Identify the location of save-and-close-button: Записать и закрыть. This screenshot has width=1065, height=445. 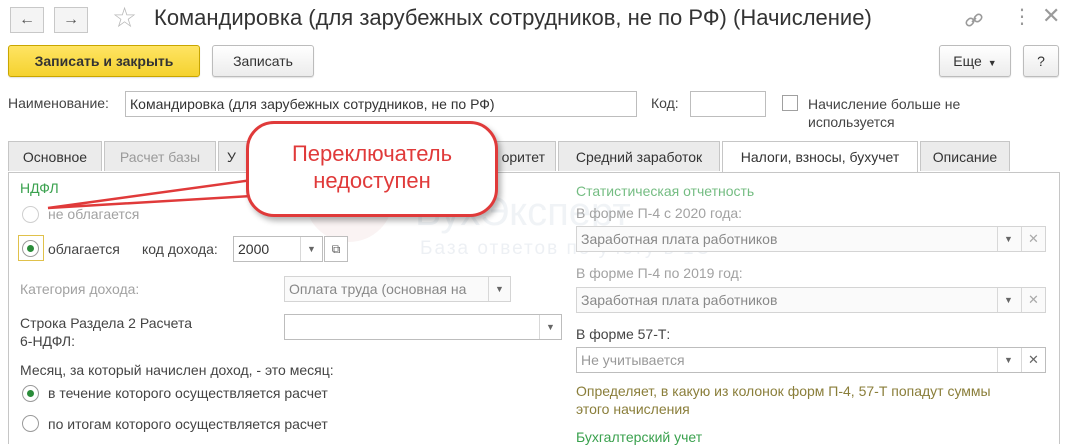
(104, 61).